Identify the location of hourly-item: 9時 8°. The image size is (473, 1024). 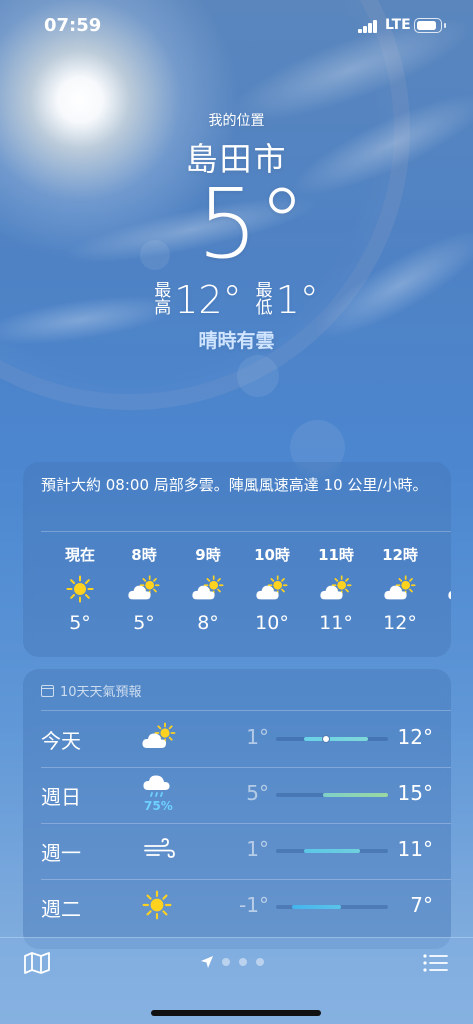
(208, 589).